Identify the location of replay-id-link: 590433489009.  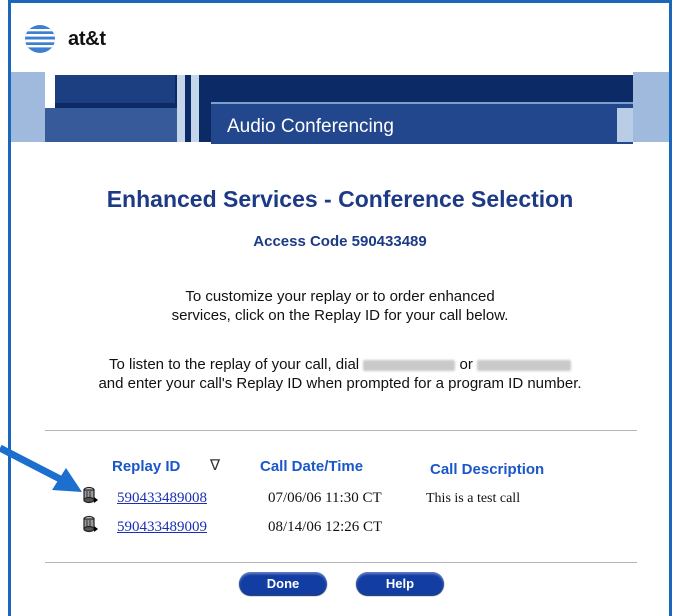
(162, 527).